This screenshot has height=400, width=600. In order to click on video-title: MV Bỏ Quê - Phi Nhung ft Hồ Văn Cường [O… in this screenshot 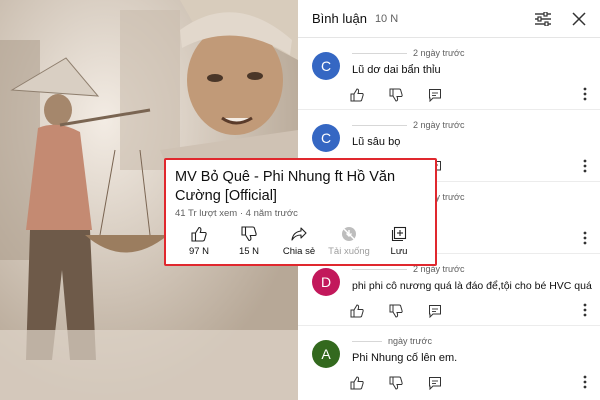, I will do `click(300, 187)`.